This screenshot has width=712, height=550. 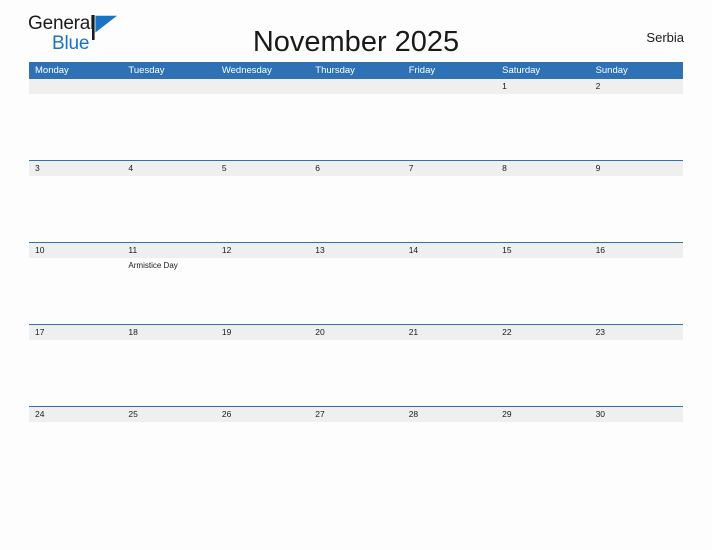 What do you see at coordinates (224, 168) in the screenshot?
I see `day-number: 5` at bounding box center [224, 168].